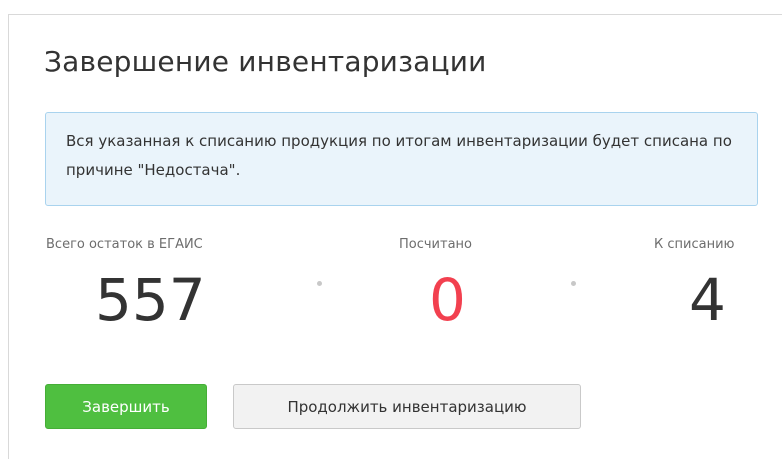 The width and height of the screenshot is (782, 459). I want to click on dialog-title: Завершение инвентаризации, so click(265, 61).